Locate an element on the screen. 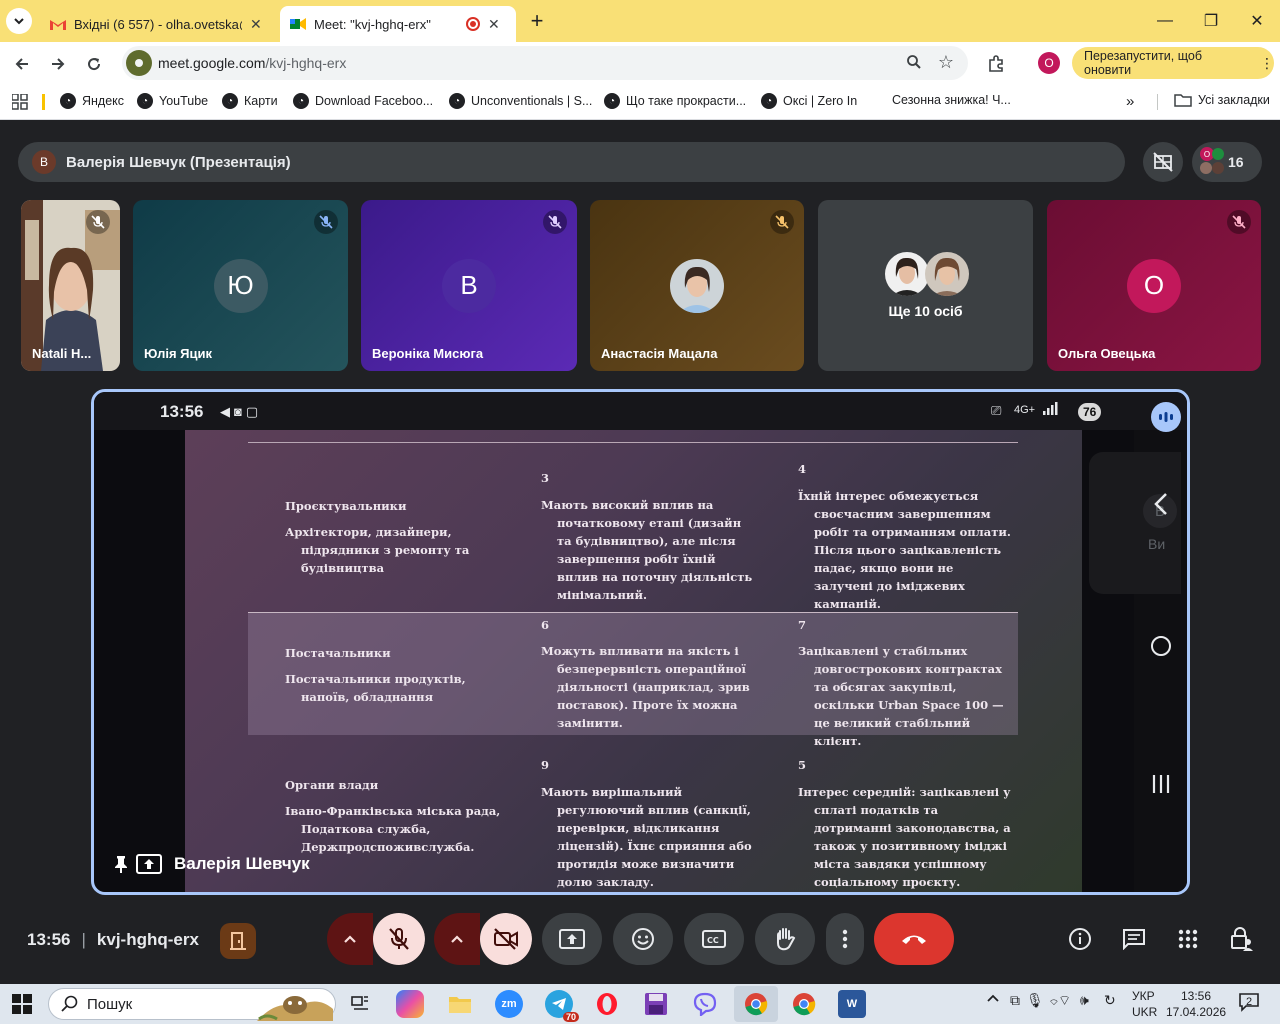 This screenshot has height=1024, width=1280. tab-search-button is located at coordinates (19, 21).